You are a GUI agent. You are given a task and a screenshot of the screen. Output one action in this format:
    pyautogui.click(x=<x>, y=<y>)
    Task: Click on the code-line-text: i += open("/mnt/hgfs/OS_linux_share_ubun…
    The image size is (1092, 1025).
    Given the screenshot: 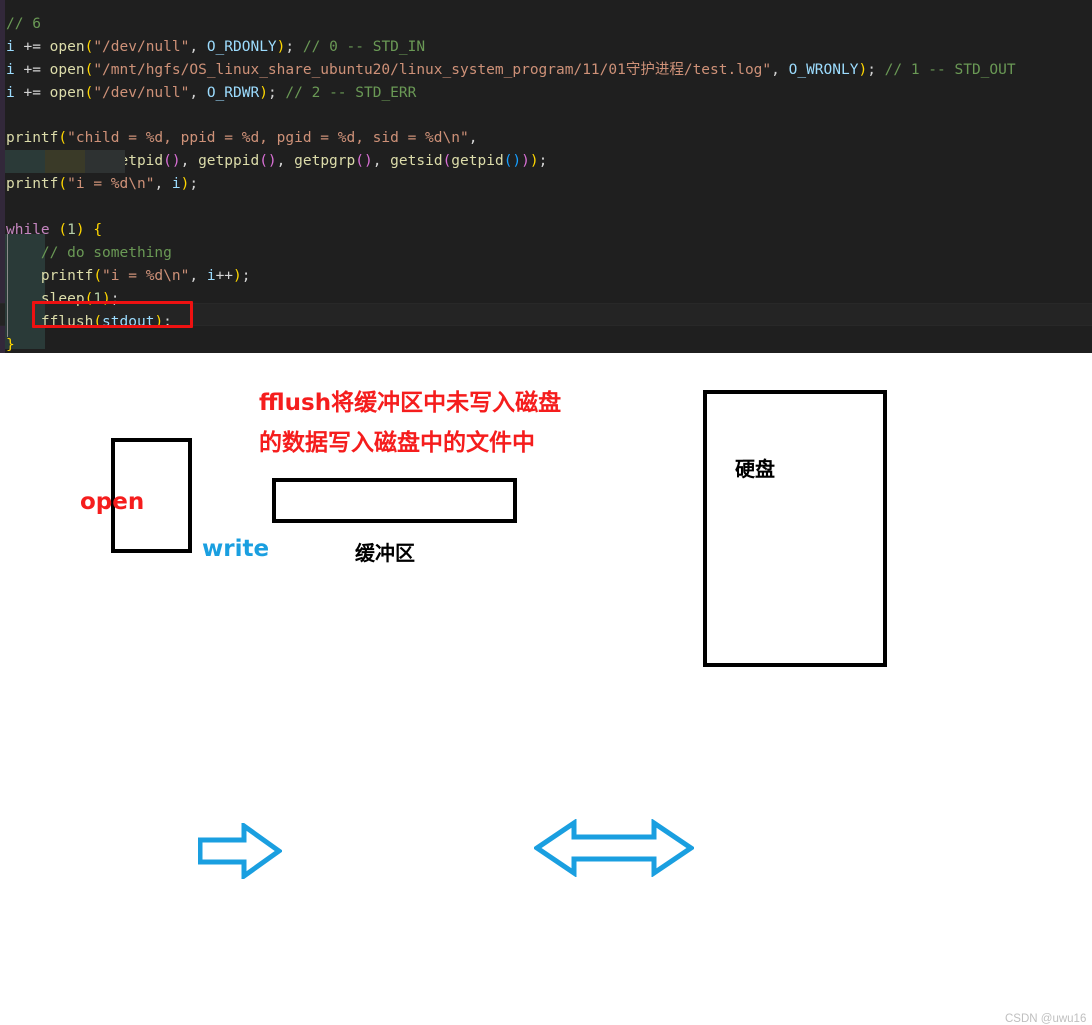 What is the action you would take?
    pyautogui.click(x=508, y=70)
    